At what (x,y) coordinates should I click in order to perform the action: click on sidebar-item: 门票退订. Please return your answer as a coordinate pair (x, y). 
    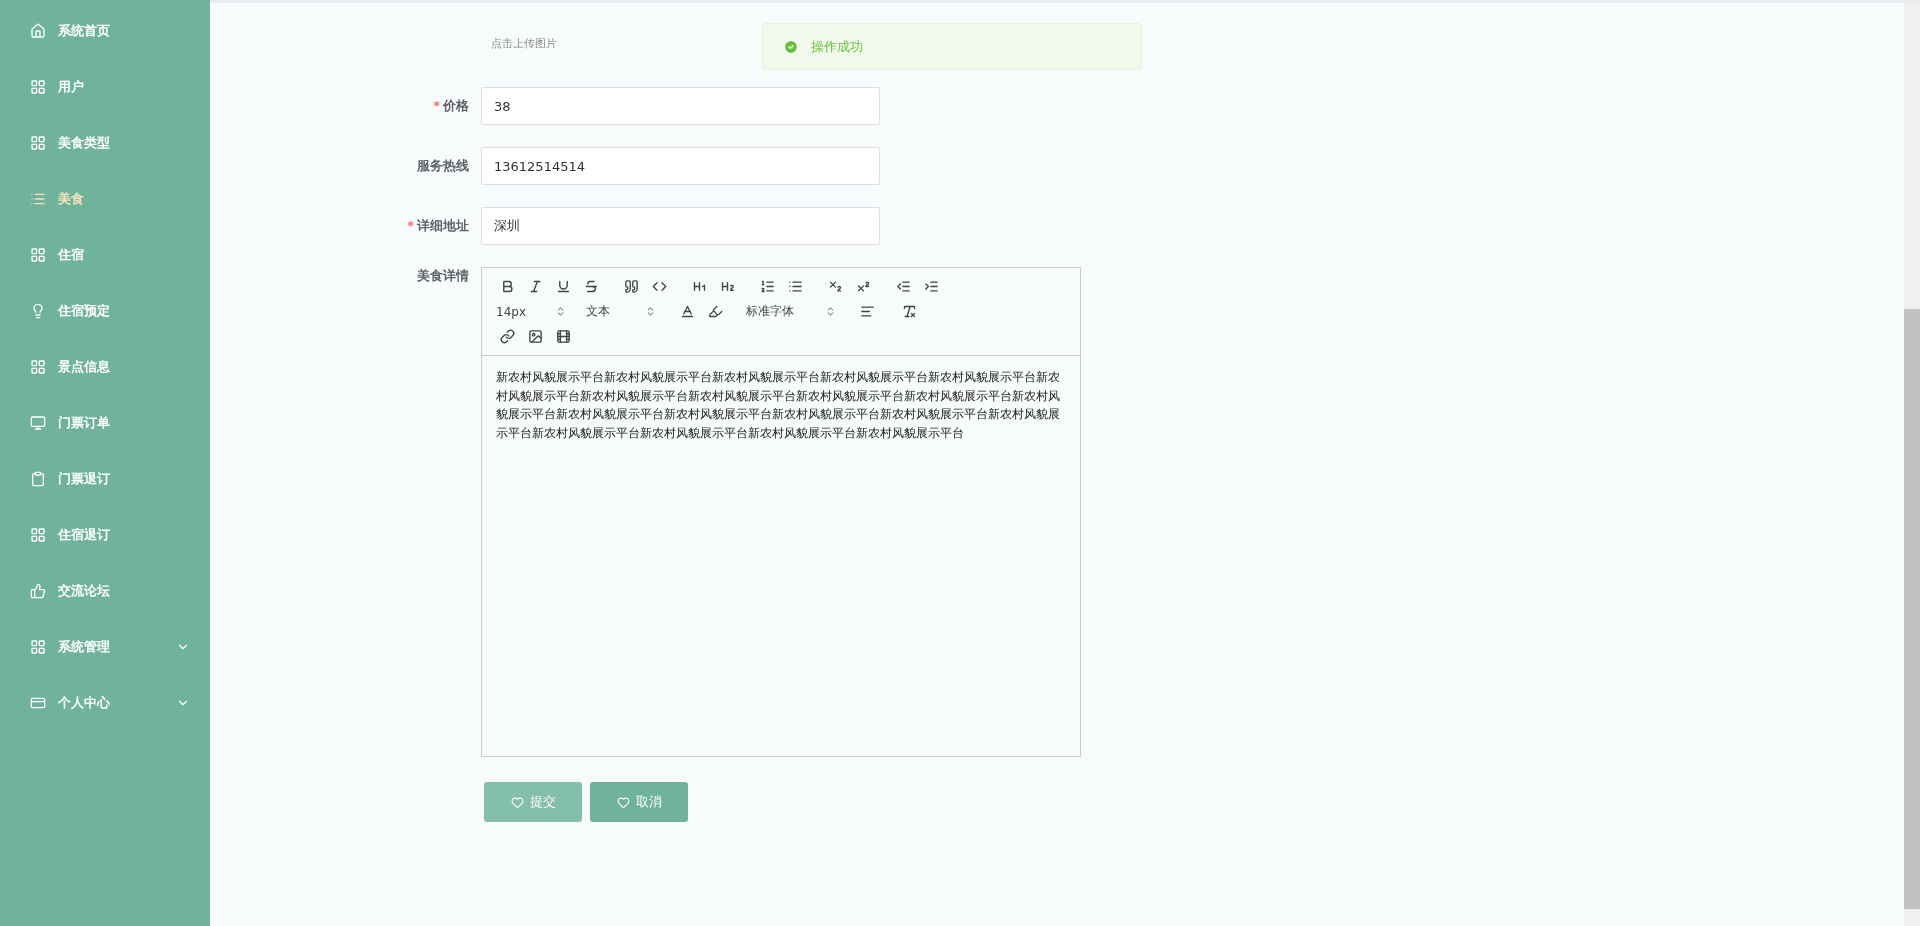
    Looking at the image, I should click on (105, 479).